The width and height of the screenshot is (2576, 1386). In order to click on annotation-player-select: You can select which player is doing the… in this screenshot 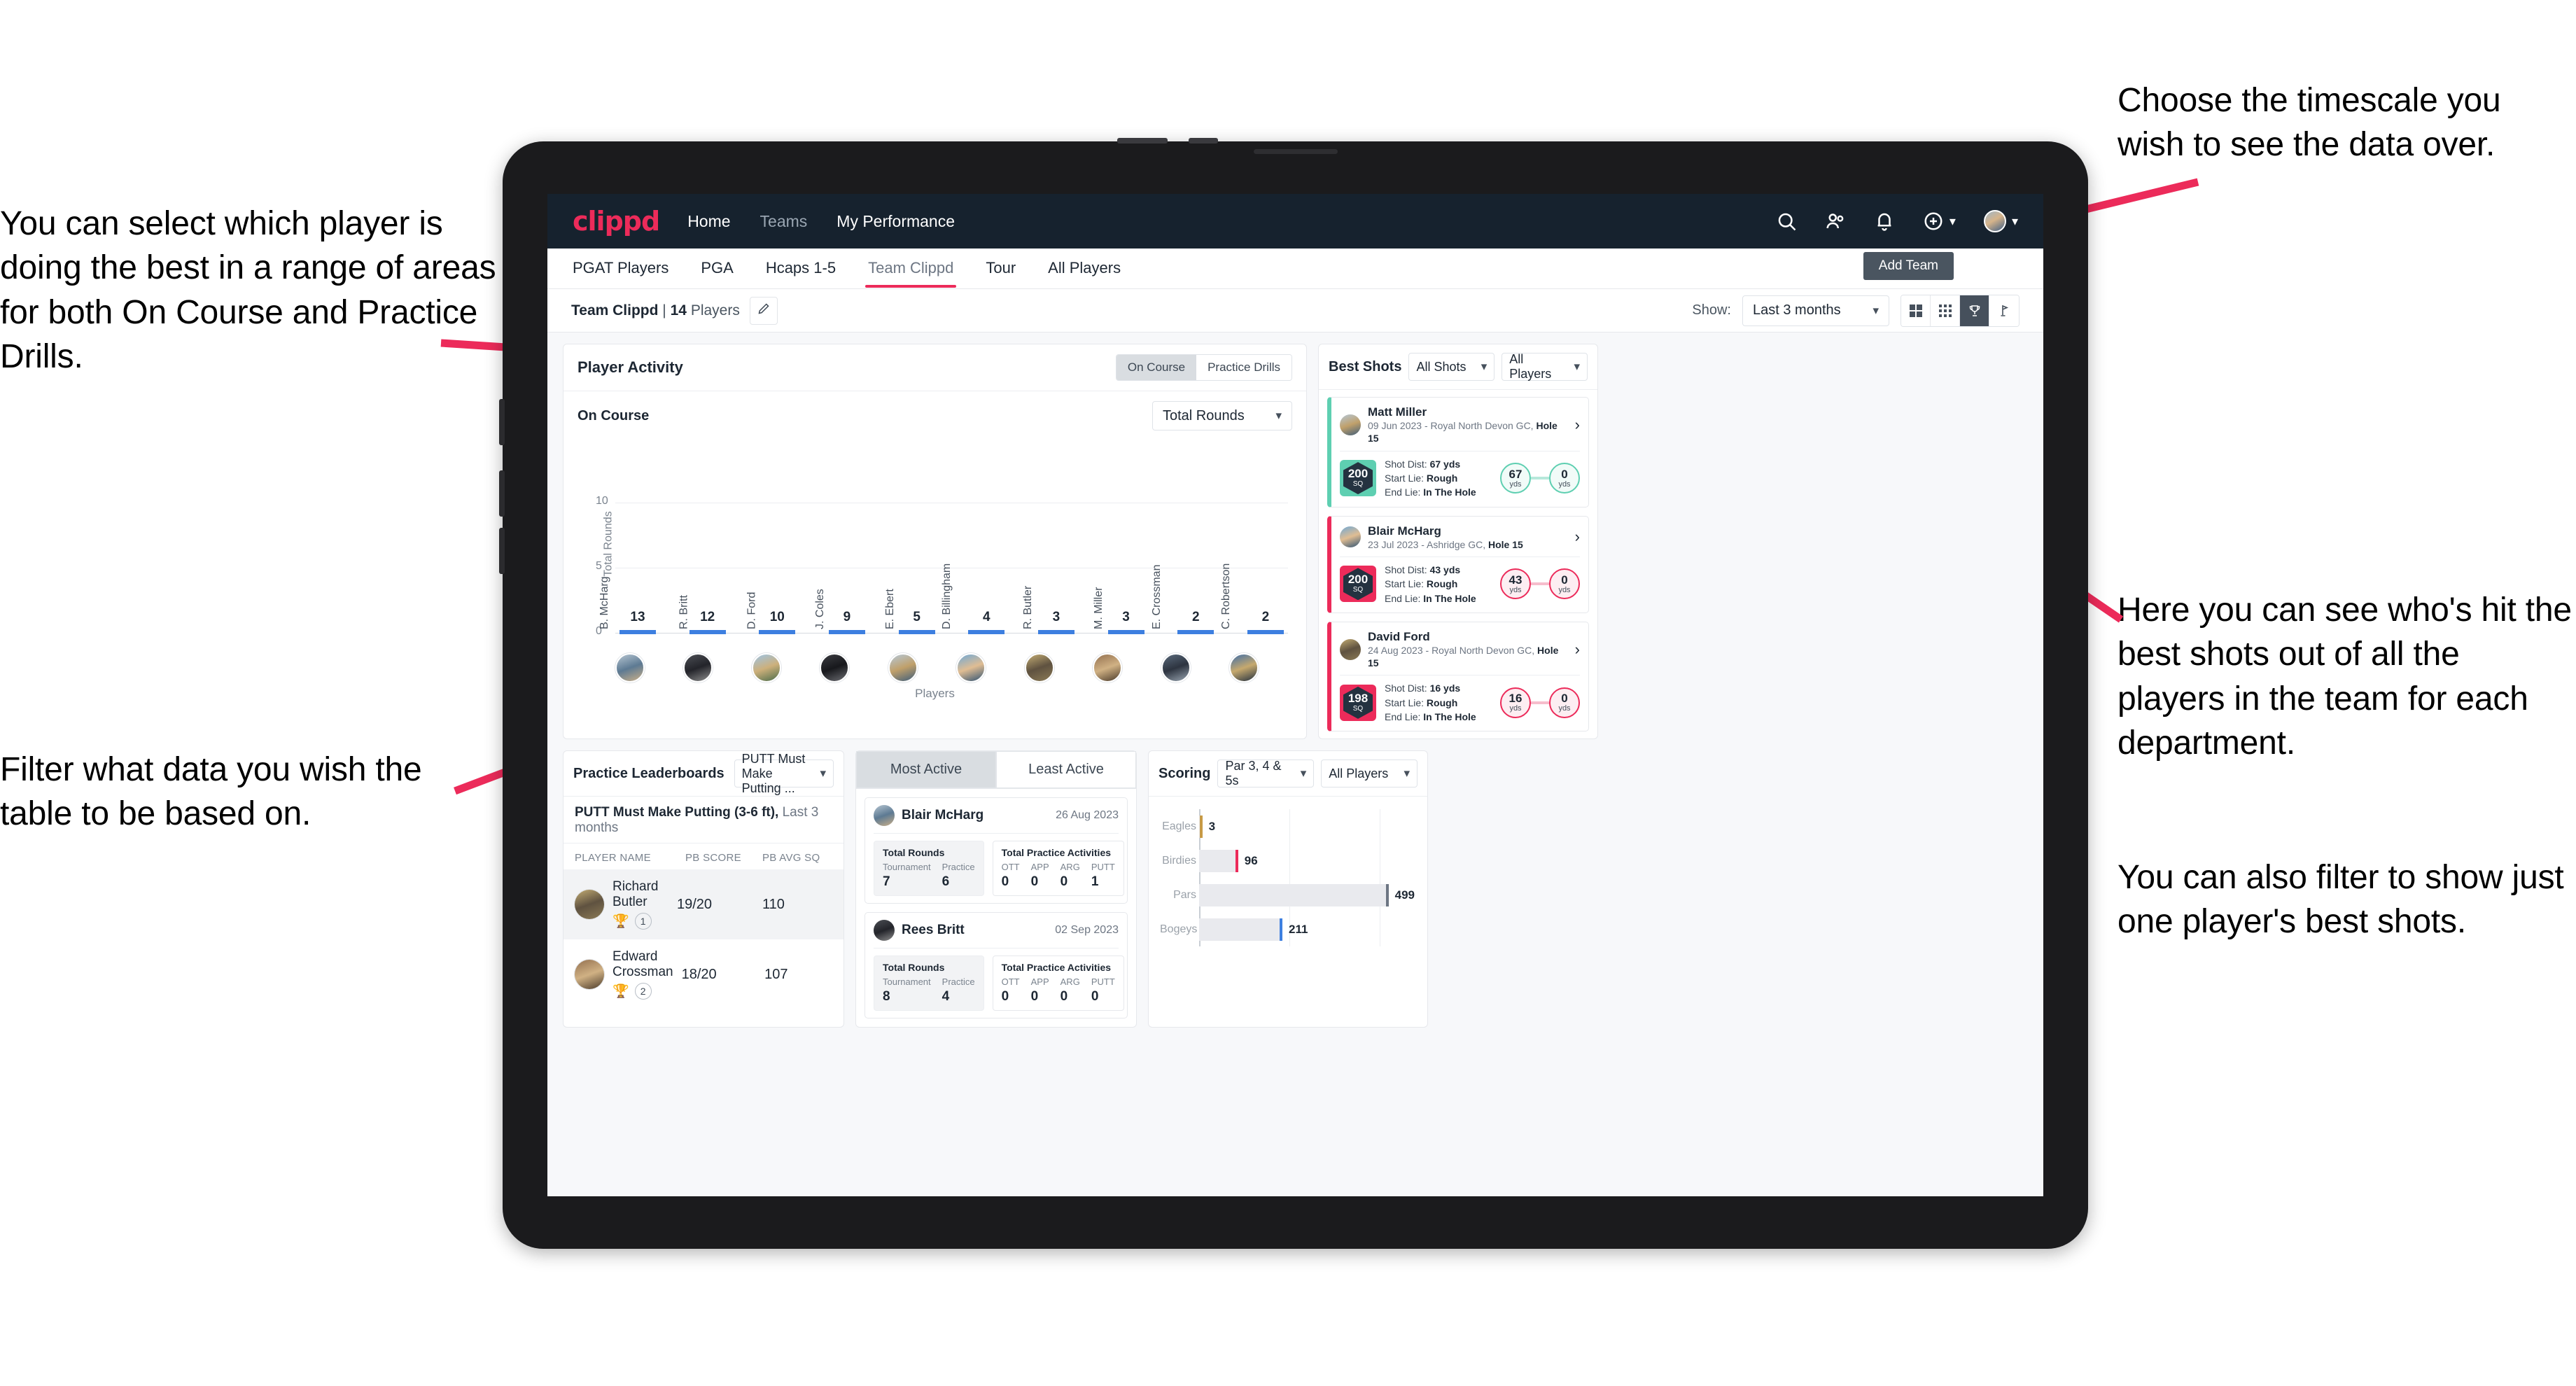, I will do `click(248, 290)`.